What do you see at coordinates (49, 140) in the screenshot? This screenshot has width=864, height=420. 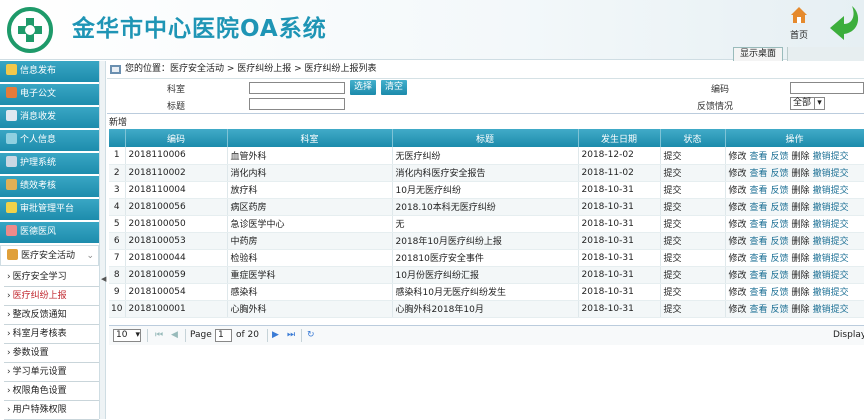 I see `sidebar-item-personal: 个人信息` at bounding box center [49, 140].